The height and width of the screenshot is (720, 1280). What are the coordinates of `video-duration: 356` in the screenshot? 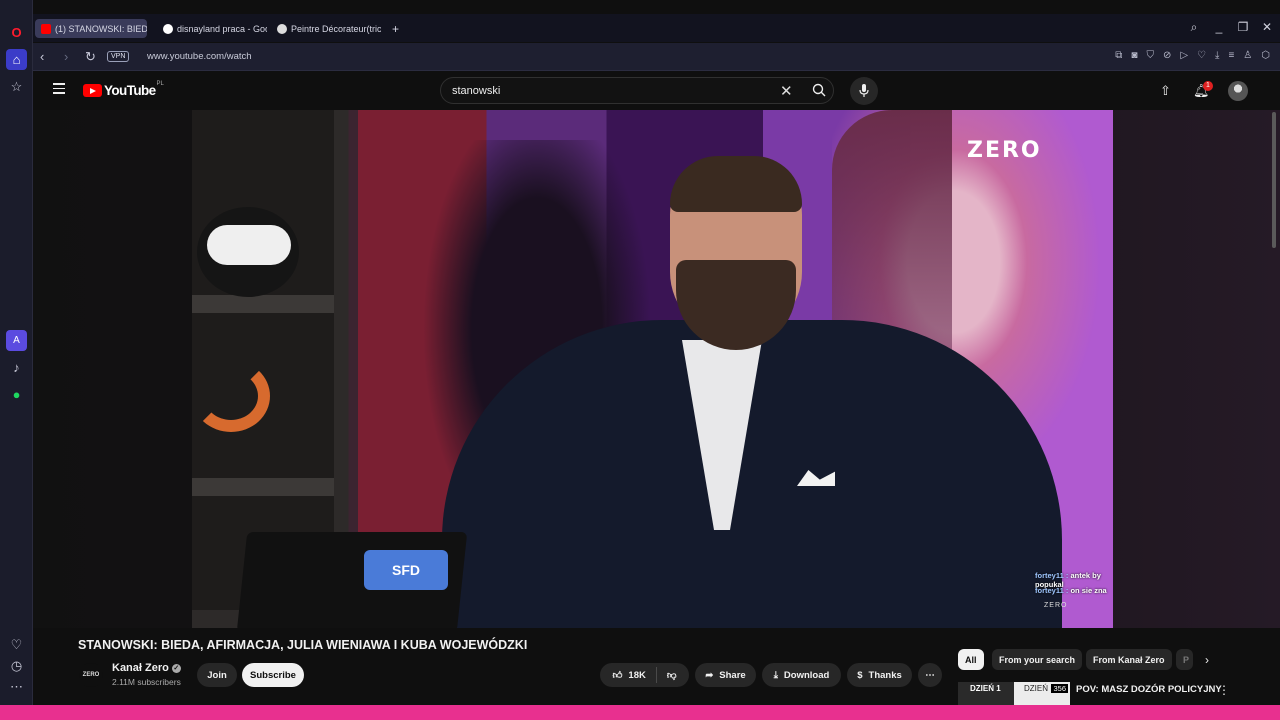 It's located at (1059, 688).